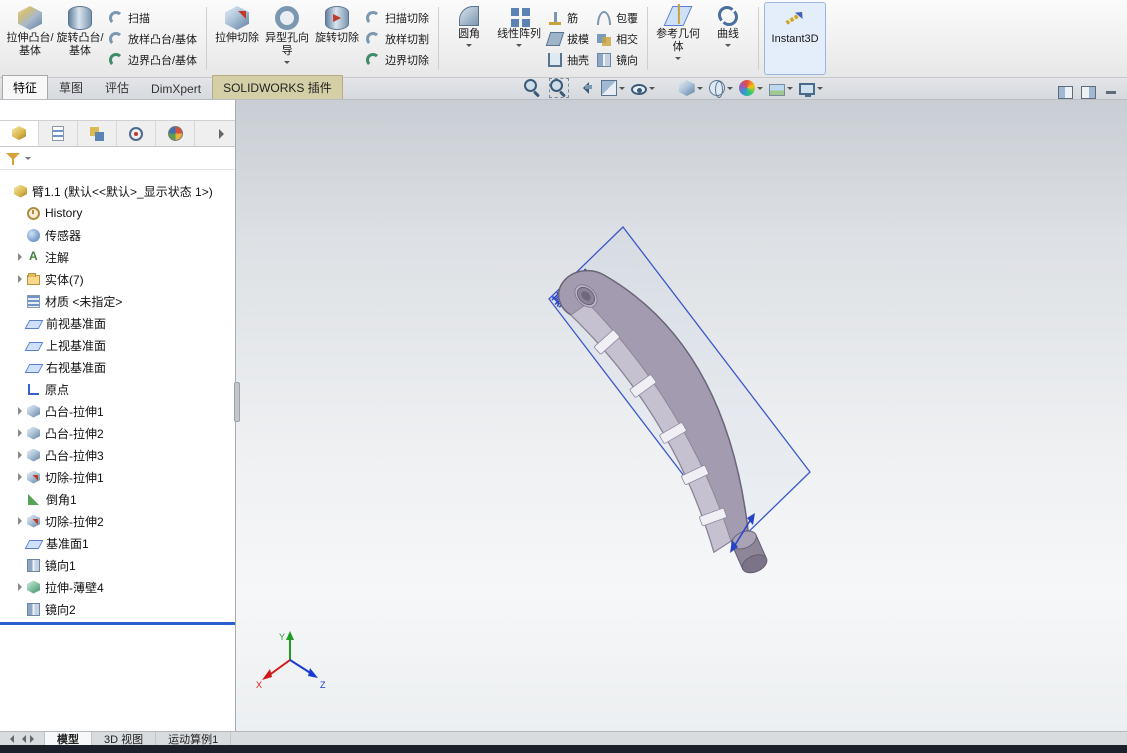  I want to click on tree-item-mirror1: 镜向1, so click(117, 565).